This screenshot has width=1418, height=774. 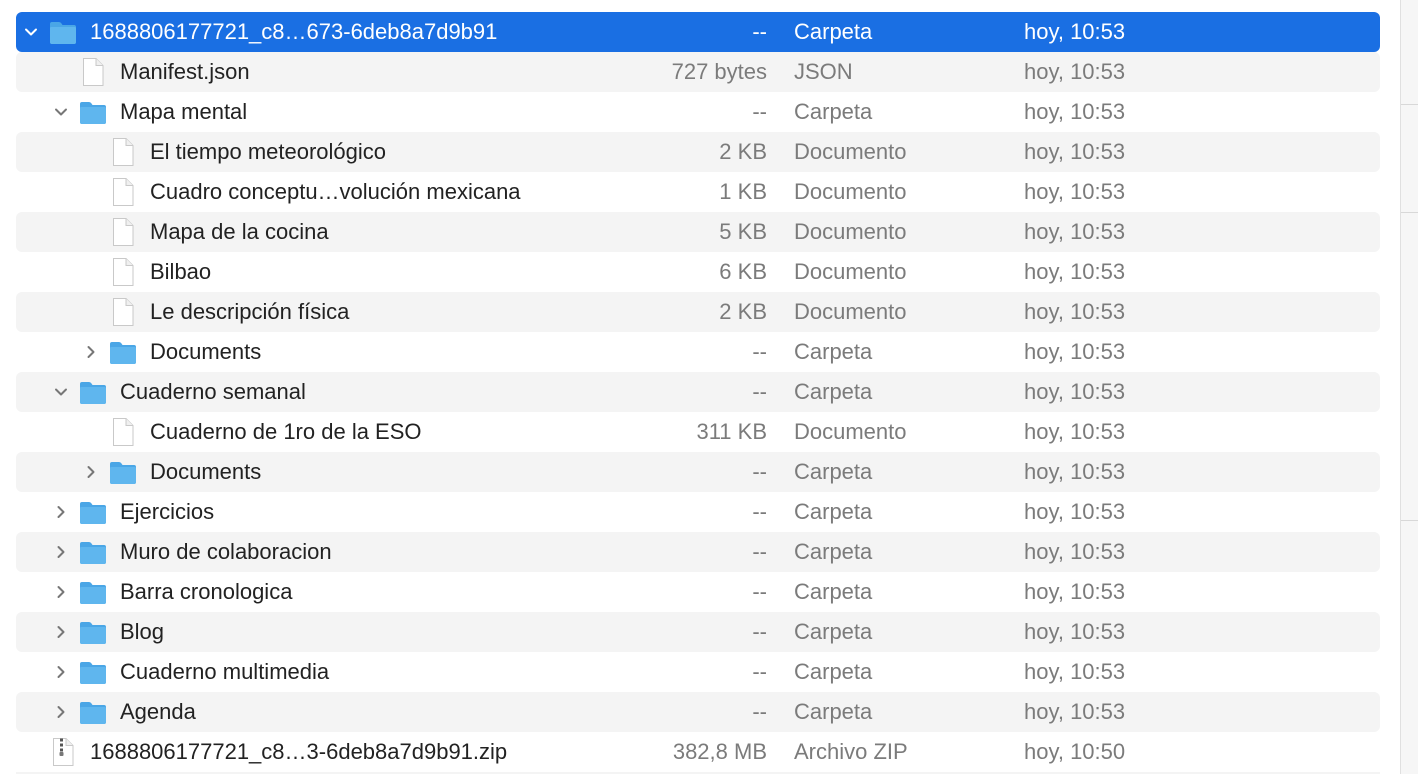 What do you see at coordinates (698, 672) in the screenshot?
I see `folder-row: Cuaderno multimedia -- Carpeta hoy, 10:53` at bounding box center [698, 672].